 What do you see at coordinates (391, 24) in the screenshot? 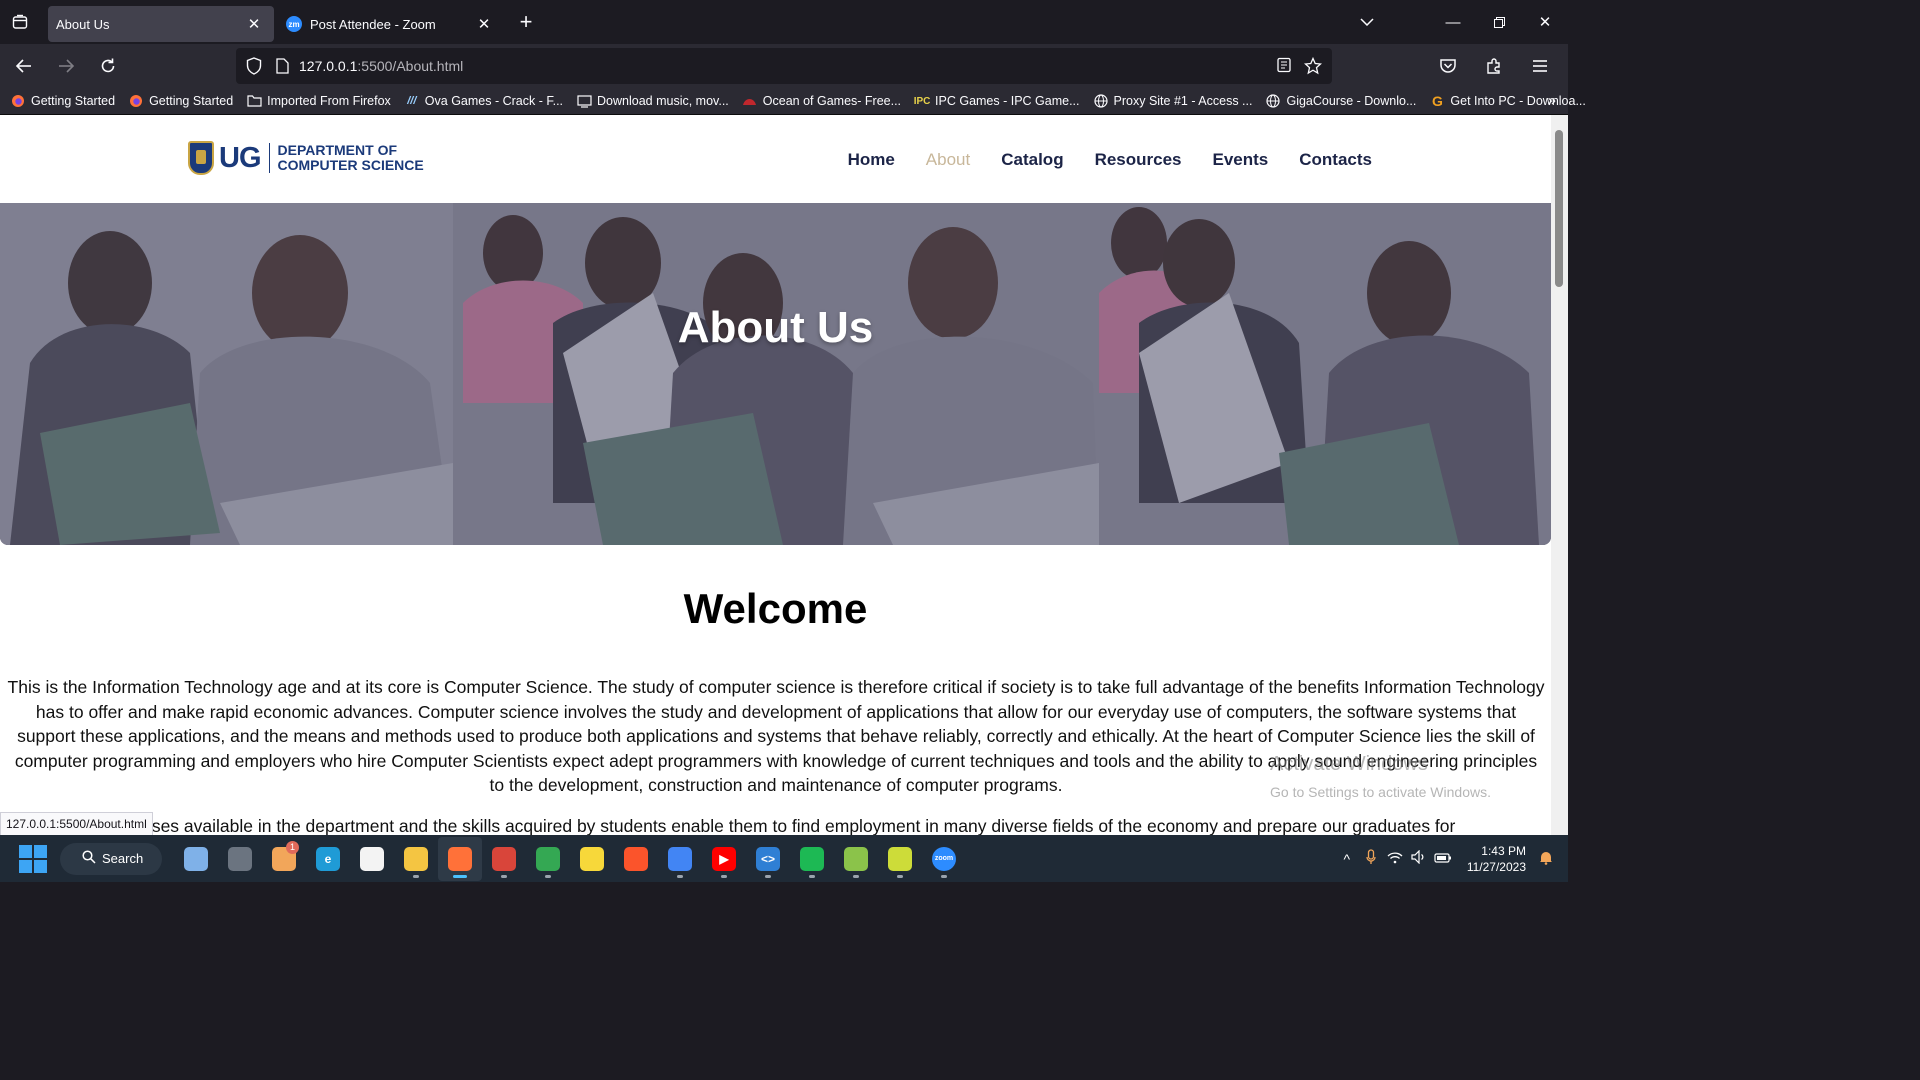
I see `tab-zoom: zm Post Attendee - Zoom ✕` at bounding box center [391, 24].